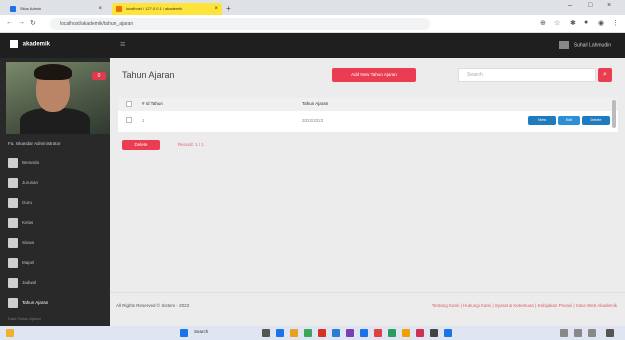  What do you see at coordinates (312, 45) in the screenshot?
I see `app-top-navbar: akademik ≡ Suhail Lahmudin` at bounding box center [312, 45].